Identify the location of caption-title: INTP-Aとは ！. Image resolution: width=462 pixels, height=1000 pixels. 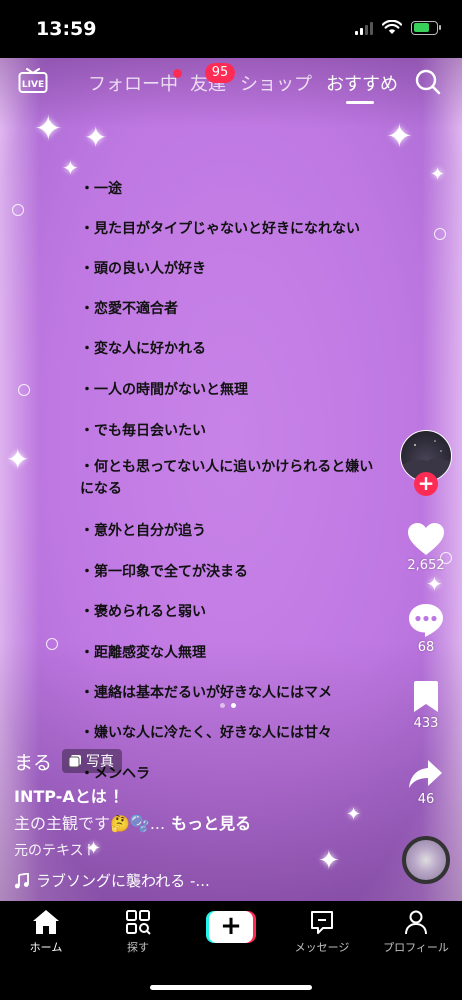
(71, 796).